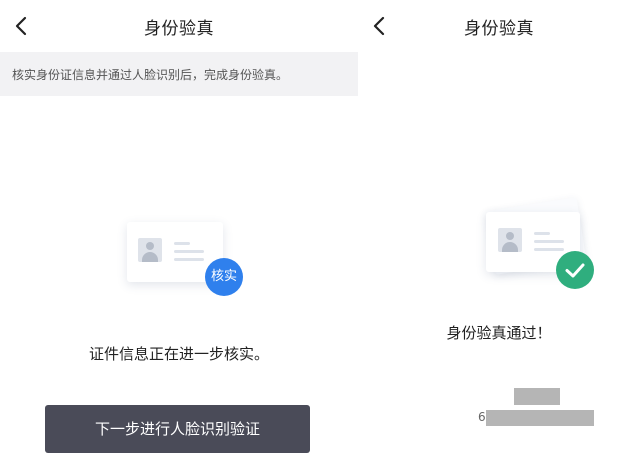 Image resolution: width=640 pixels, height=468 pixels. Describe the element at coordinates (150, 75) in the screenshot. I see `notice-text: 核实身份证信息并通过人脸识别后，完成身份验真。` at that location.